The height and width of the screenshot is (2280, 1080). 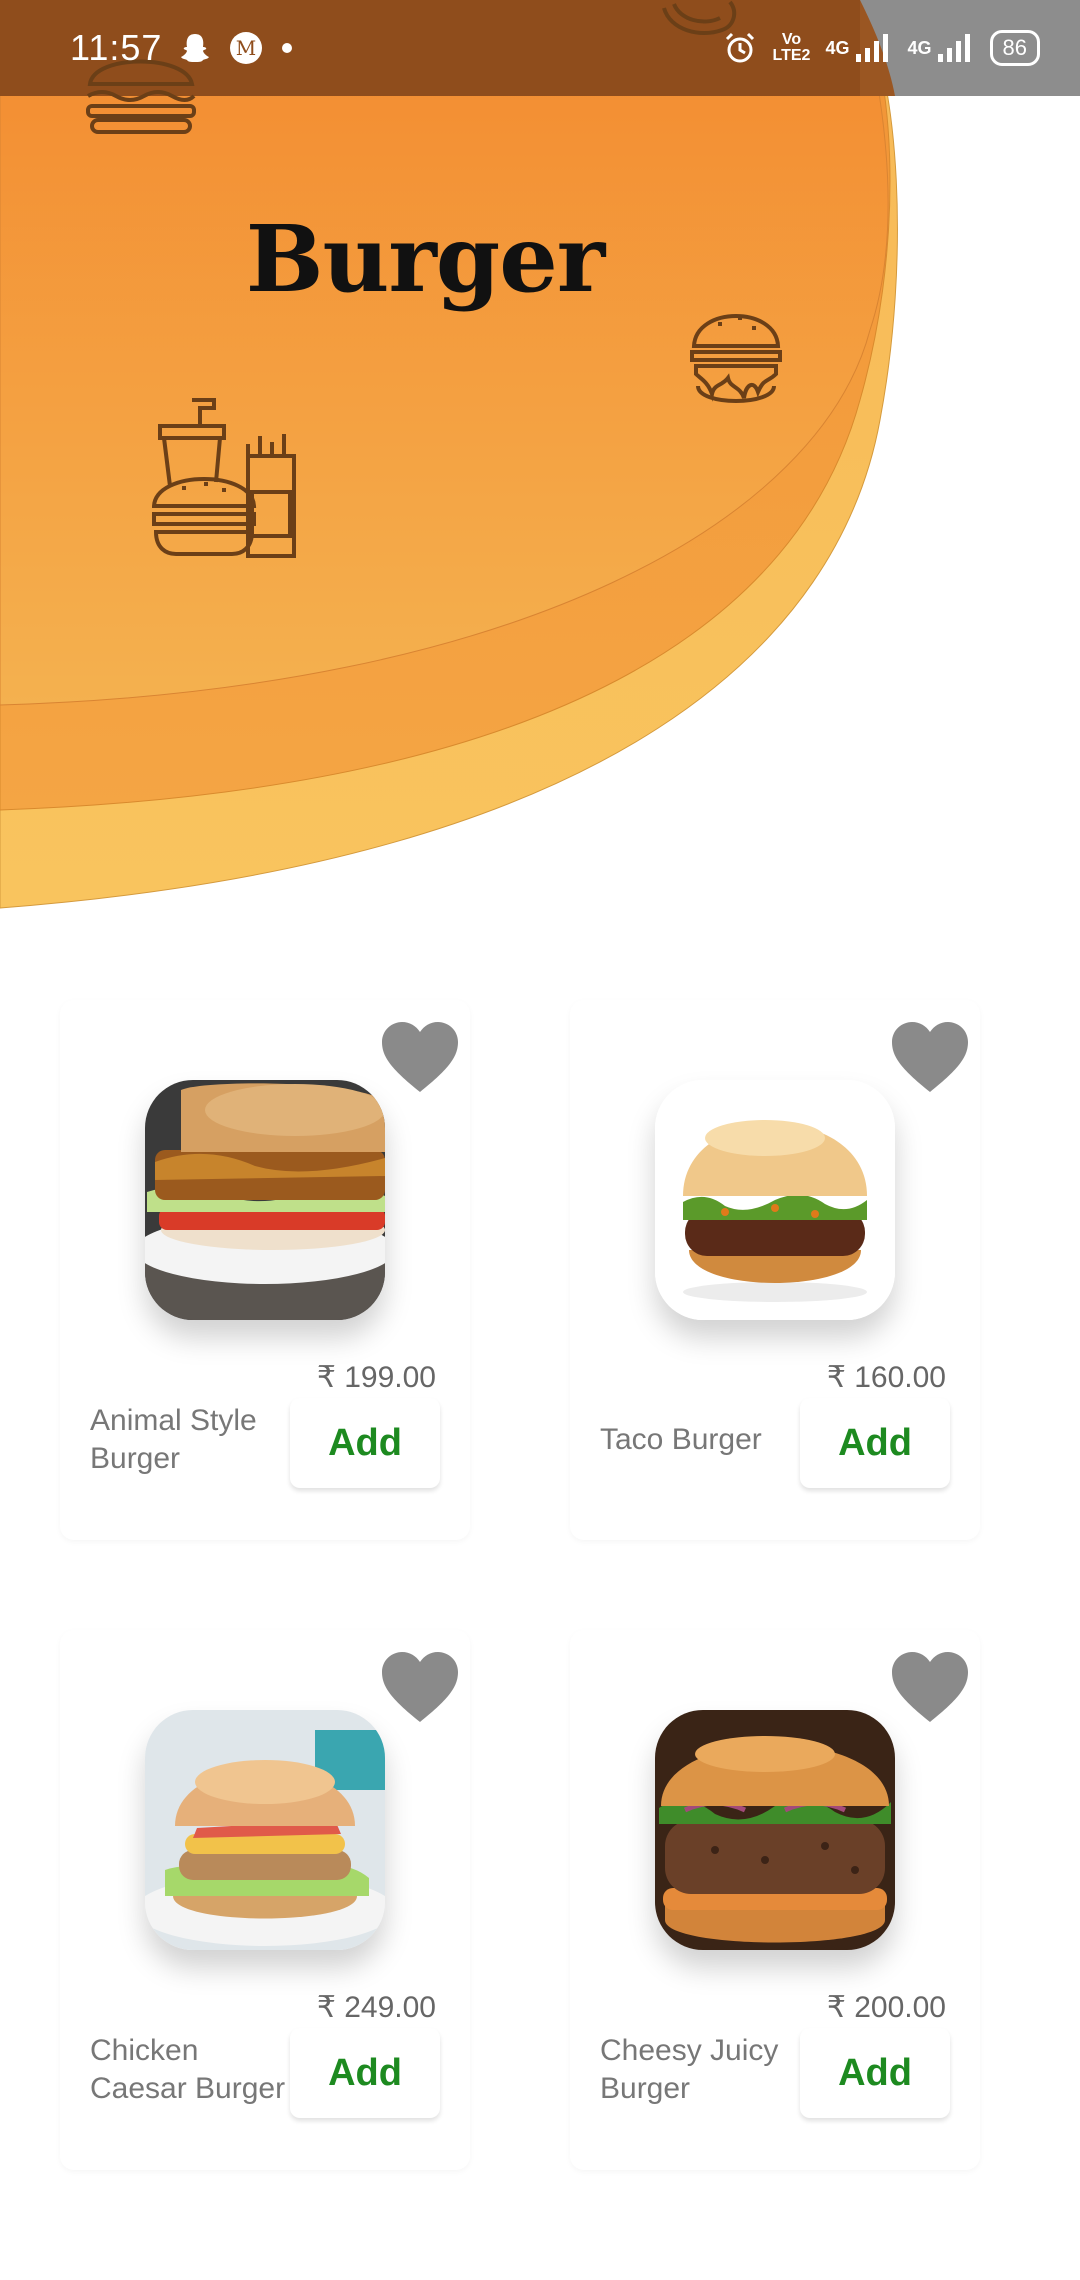 I want to click on product-image-chicken-caesar-burger, so click(x=265, y=1830).